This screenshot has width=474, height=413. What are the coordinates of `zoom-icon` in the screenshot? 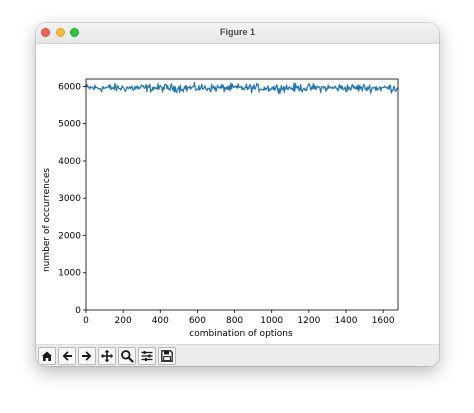 It's located at (127, 356).